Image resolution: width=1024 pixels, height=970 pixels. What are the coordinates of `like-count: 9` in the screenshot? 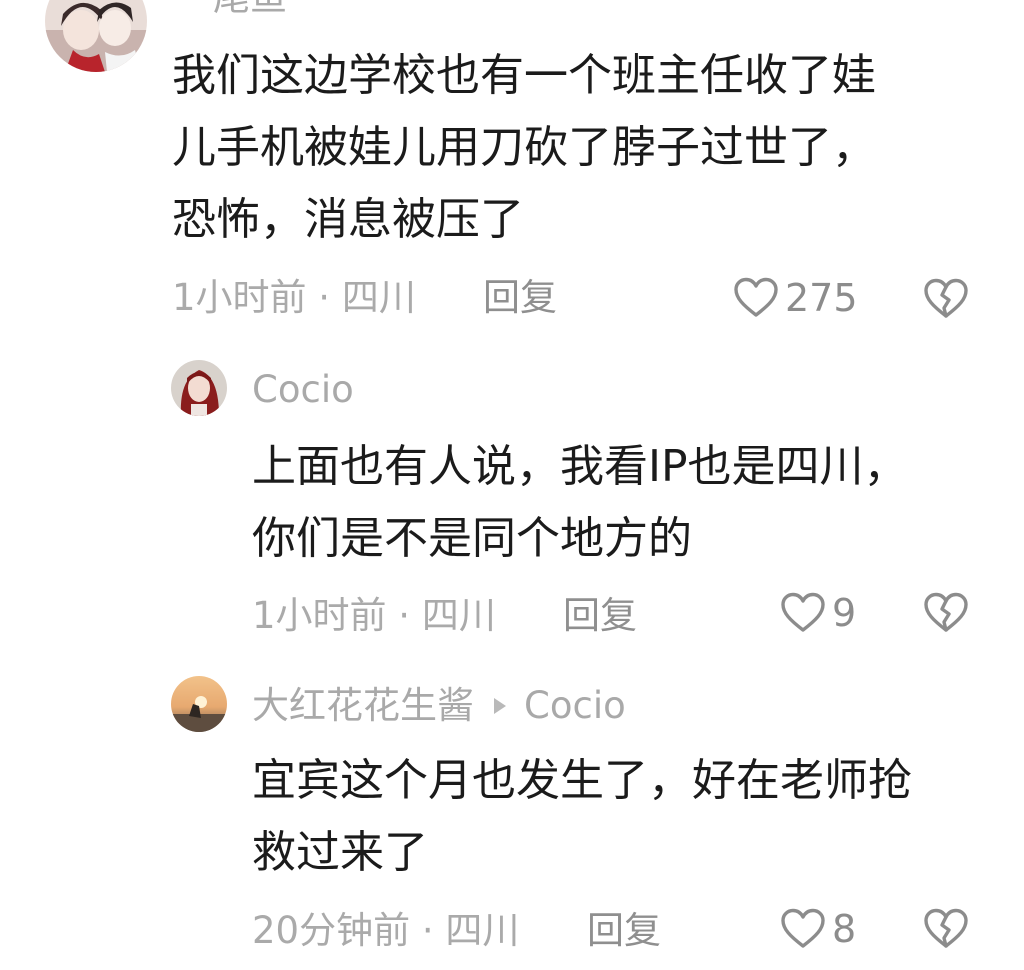 It's located at (844, 613).